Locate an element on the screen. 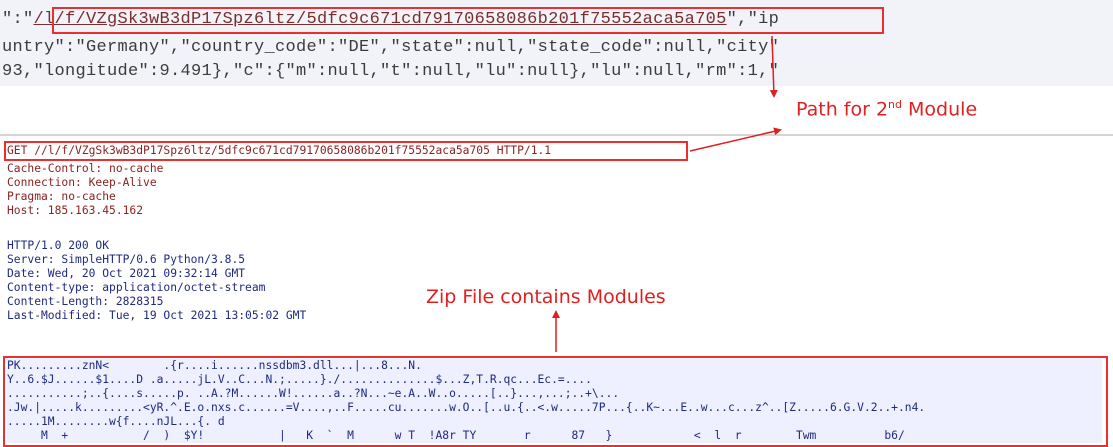 The height and width of the screenshot is (447, 1113). callout-arrows is located at coordinates (667, 193).